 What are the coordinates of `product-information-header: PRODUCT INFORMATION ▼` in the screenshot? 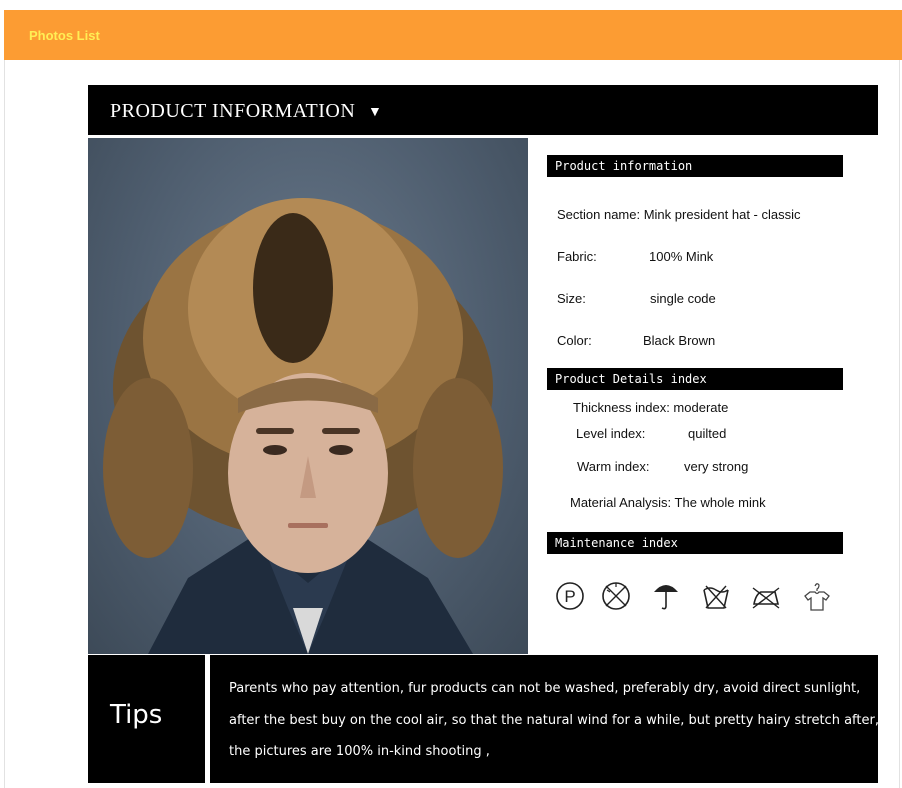 It's located at (483, 110).